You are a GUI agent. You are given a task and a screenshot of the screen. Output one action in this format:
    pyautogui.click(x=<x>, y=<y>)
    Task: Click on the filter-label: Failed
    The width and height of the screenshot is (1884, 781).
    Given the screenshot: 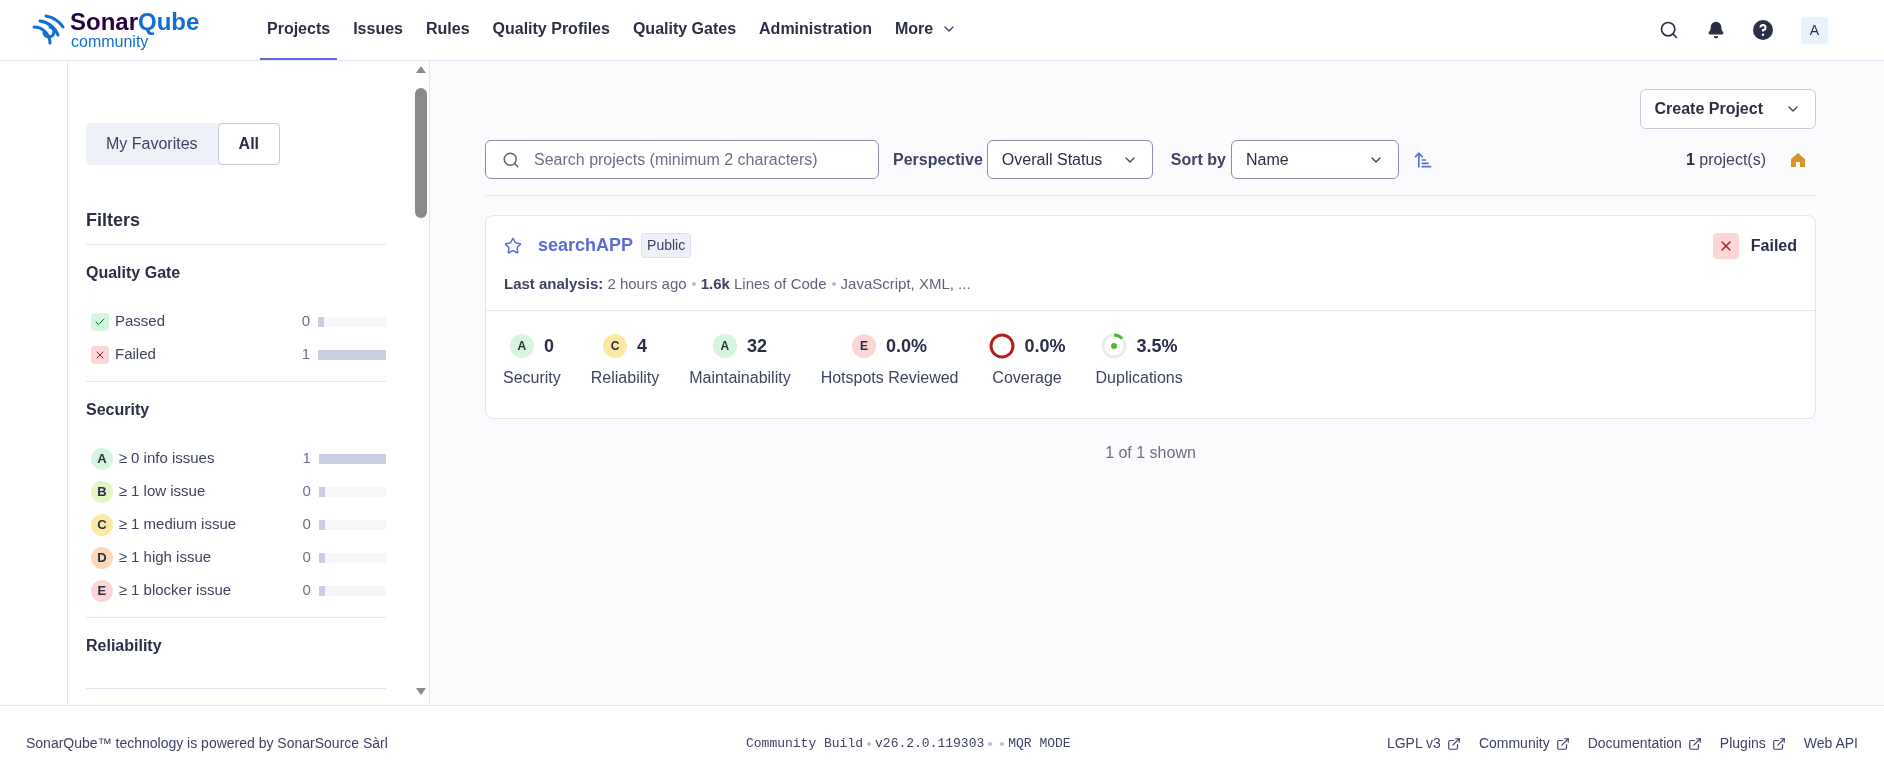 What is the action you would take?
    pyautogui.click(x=136, y=354)
    